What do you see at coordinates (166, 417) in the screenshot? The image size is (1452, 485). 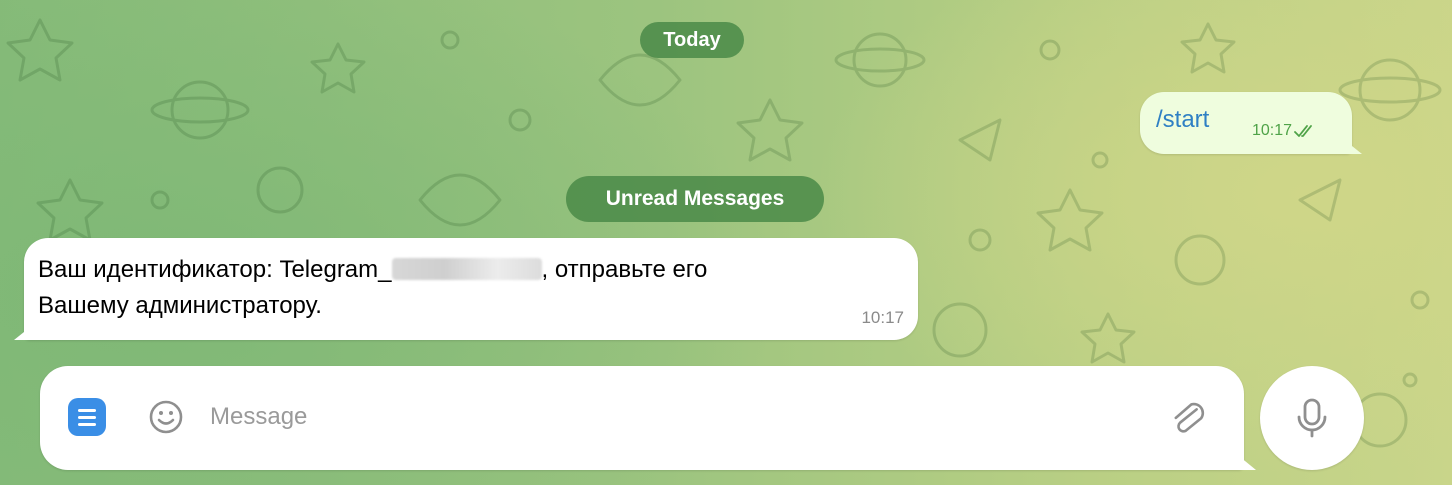 I see `emoji-icon` at bounding box center [166, 417].